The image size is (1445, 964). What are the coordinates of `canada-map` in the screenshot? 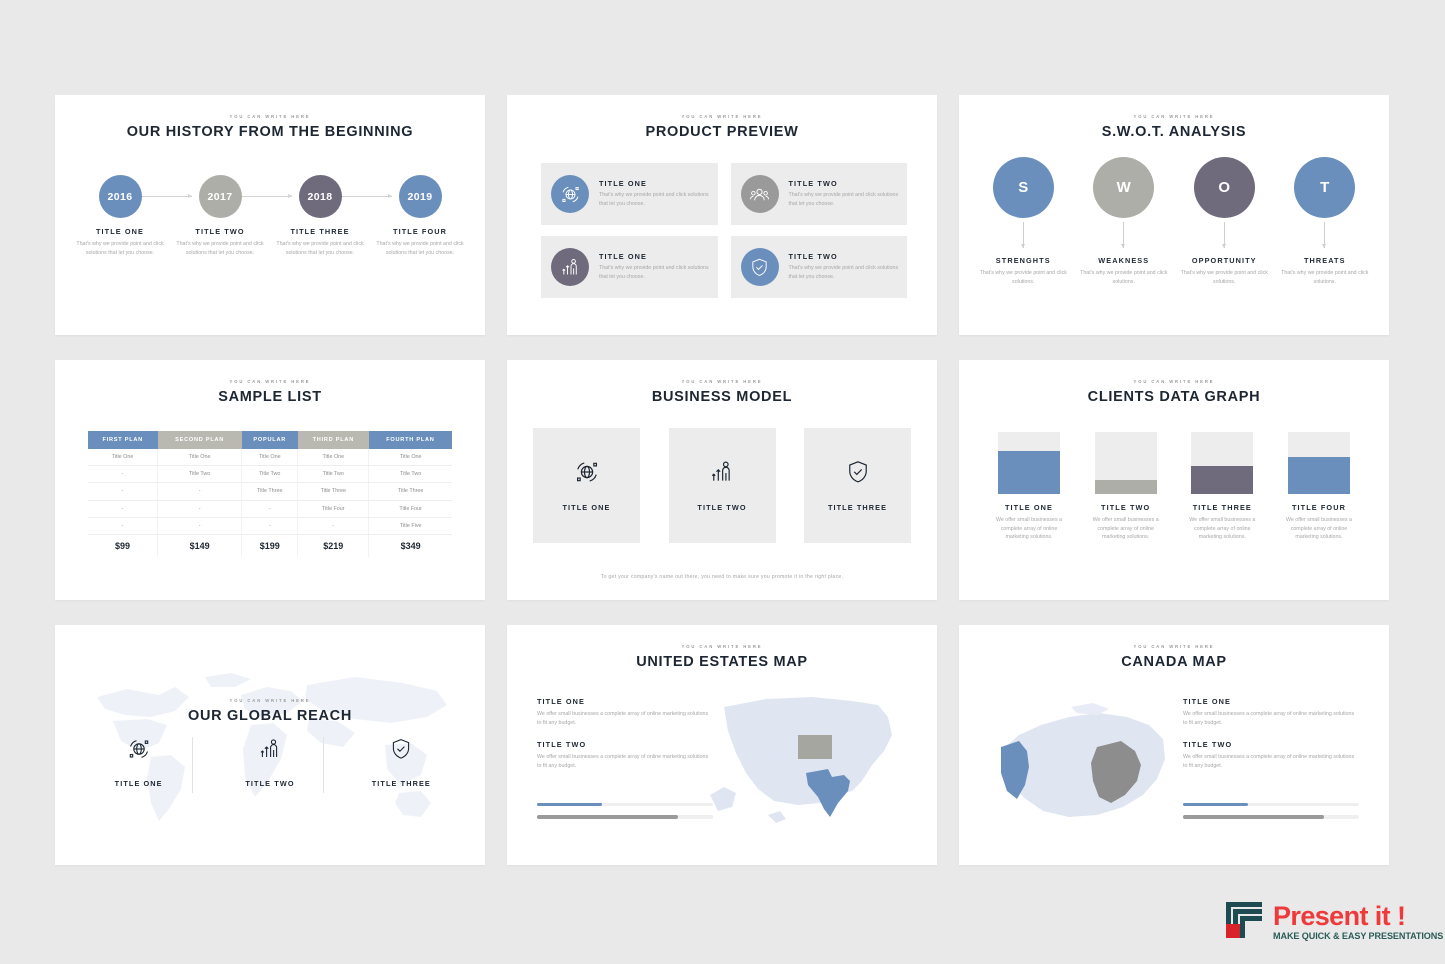 It's located at (1085, 770).